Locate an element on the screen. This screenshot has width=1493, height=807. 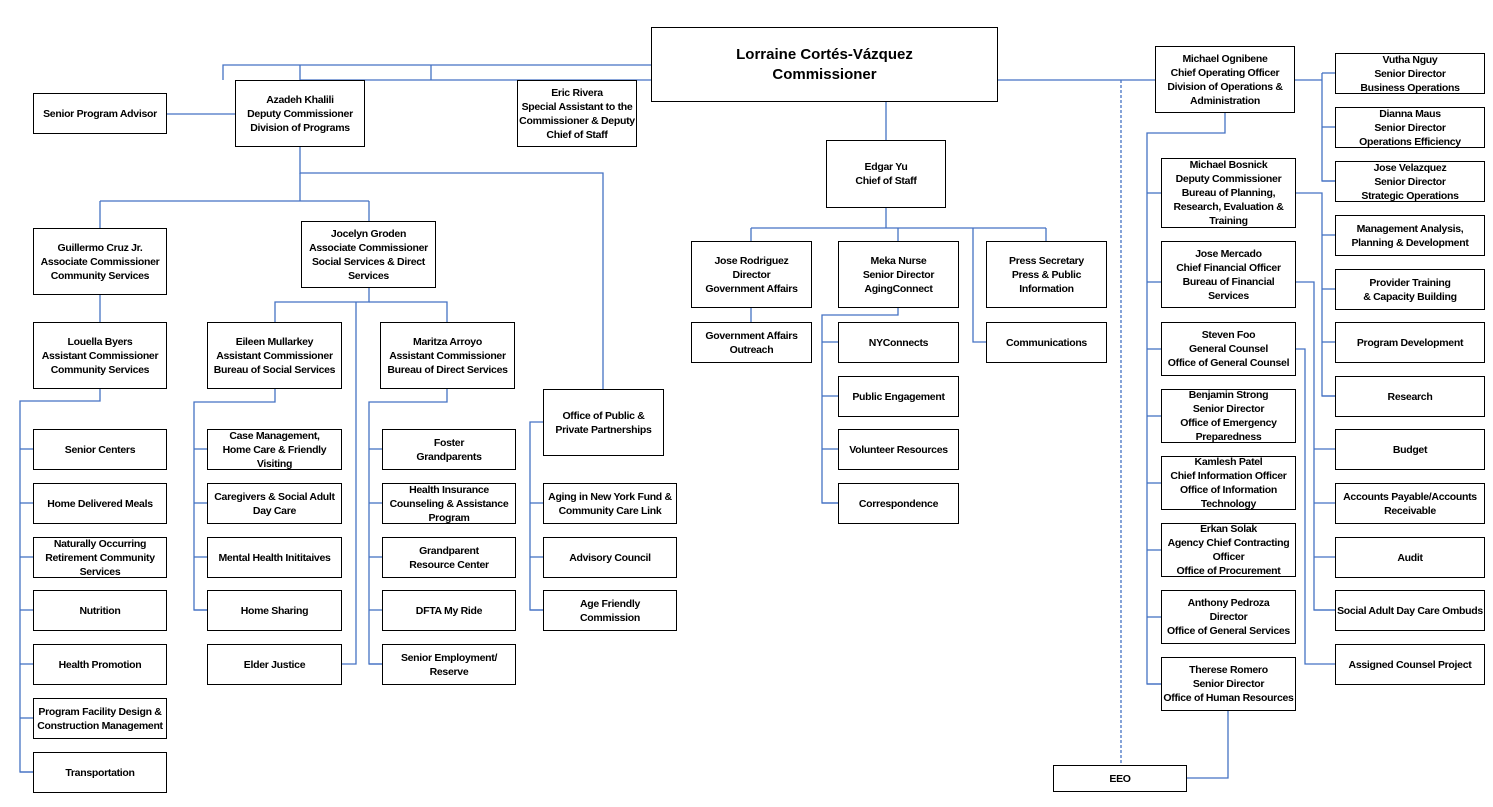
connector-mercado-trunk is located at coordinates (1315, 446).